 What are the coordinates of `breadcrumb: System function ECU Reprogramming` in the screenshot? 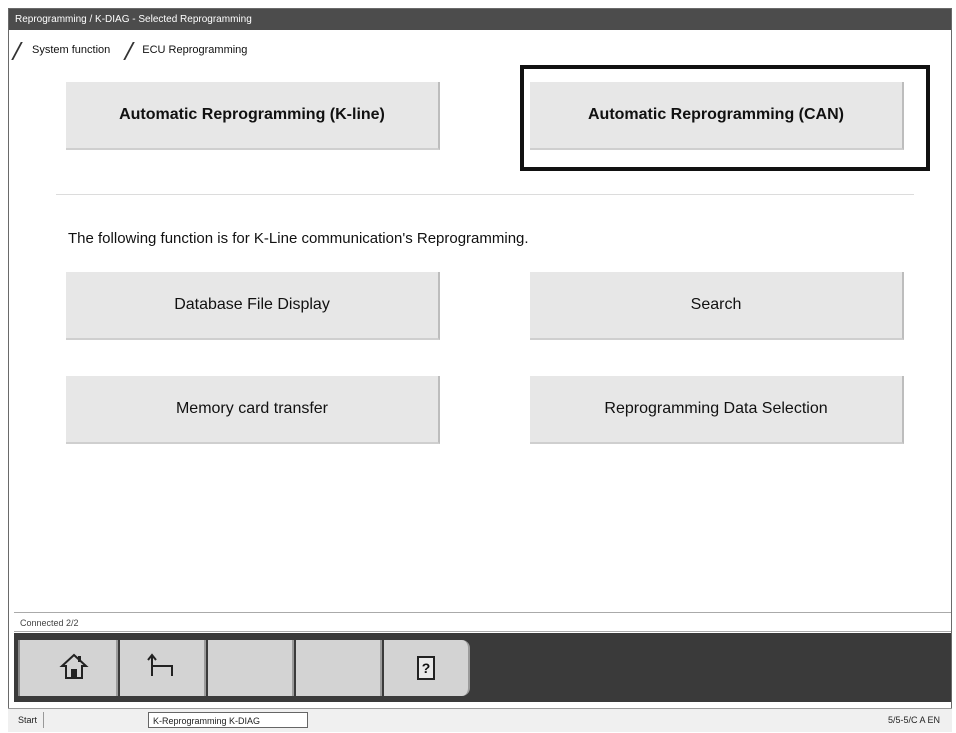 It's located at (137, 50).